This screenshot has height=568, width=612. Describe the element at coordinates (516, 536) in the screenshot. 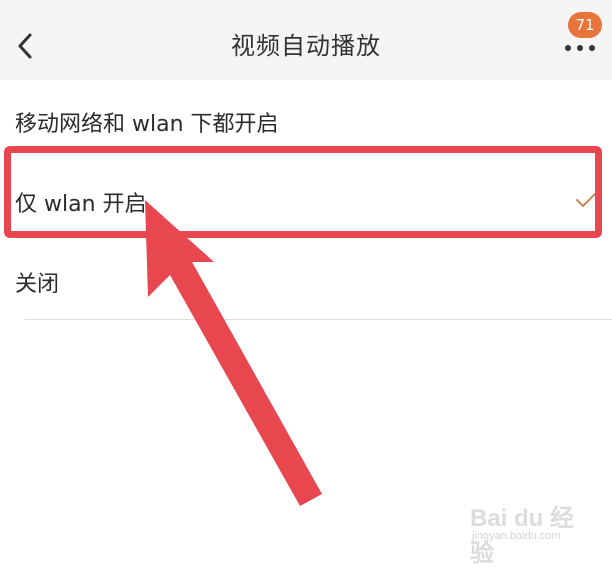

I see `watermark-url: jingyan.baidu.com` at that location.